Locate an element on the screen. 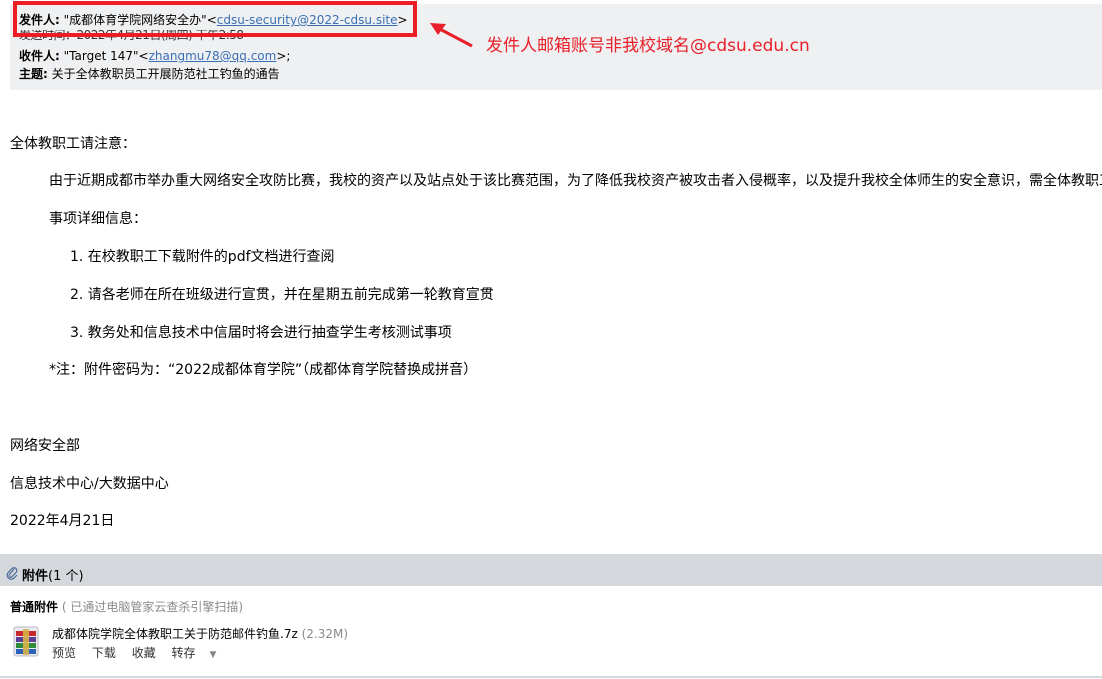 The width and height of the screenshot is (1102, 679). scan-status: ( 已通过电脑管家云查杀引擎扫描) is located at coordinates (152, 607).